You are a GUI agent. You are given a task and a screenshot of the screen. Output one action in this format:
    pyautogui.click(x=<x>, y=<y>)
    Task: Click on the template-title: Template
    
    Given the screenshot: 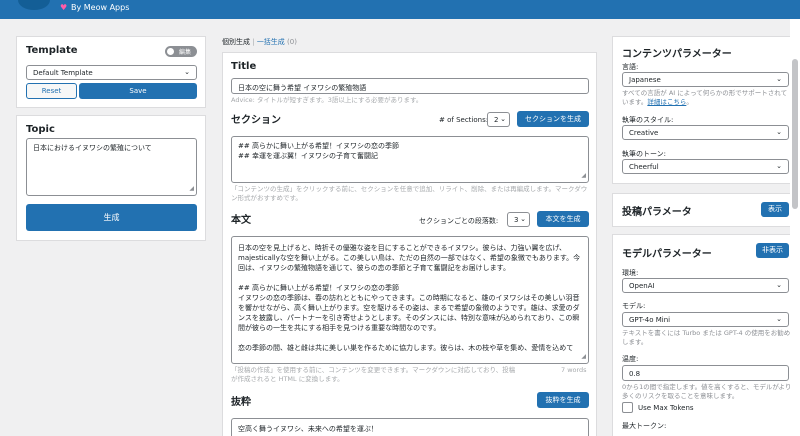 What is the action you would take?
    pyautogui.click(x=52, y=50)
    